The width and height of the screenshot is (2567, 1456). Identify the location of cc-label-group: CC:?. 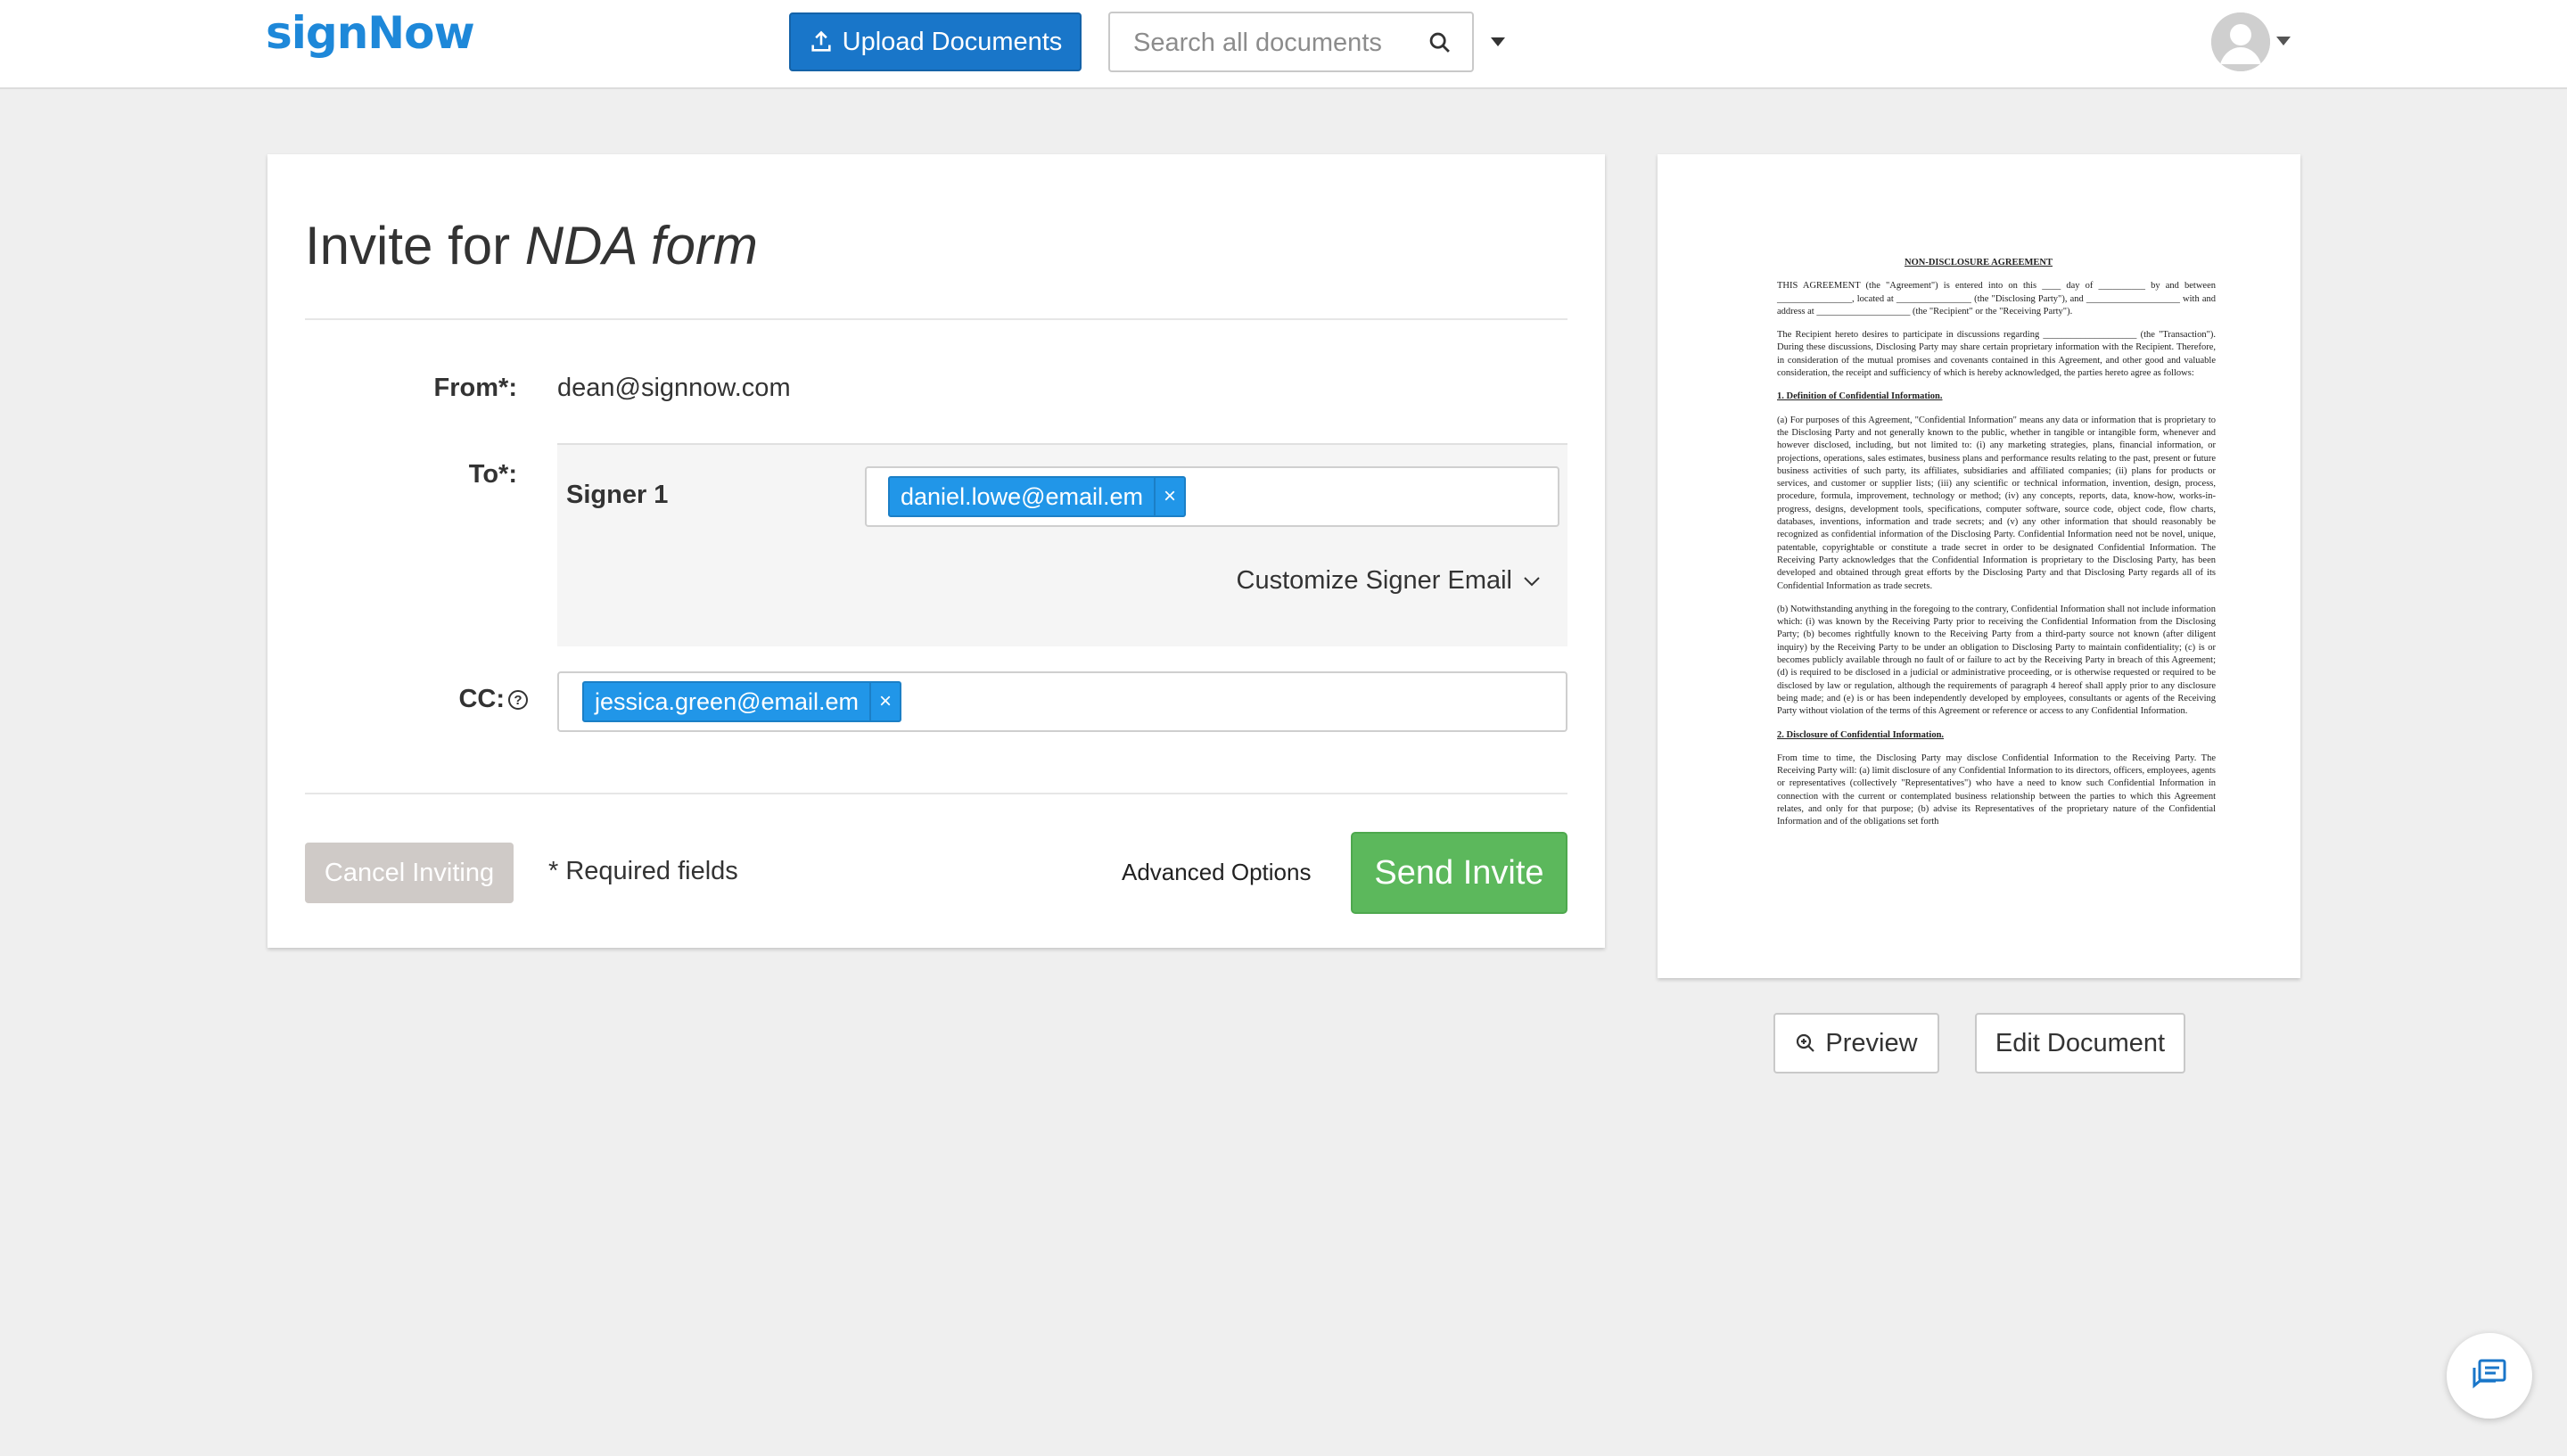
(478, 700).